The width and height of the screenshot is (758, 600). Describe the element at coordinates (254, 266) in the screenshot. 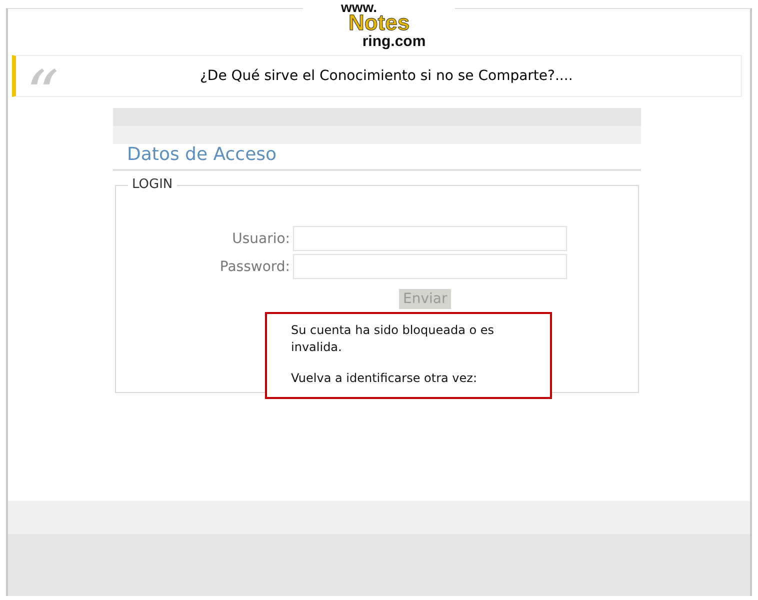

I see `field-label: Password:` at that location.